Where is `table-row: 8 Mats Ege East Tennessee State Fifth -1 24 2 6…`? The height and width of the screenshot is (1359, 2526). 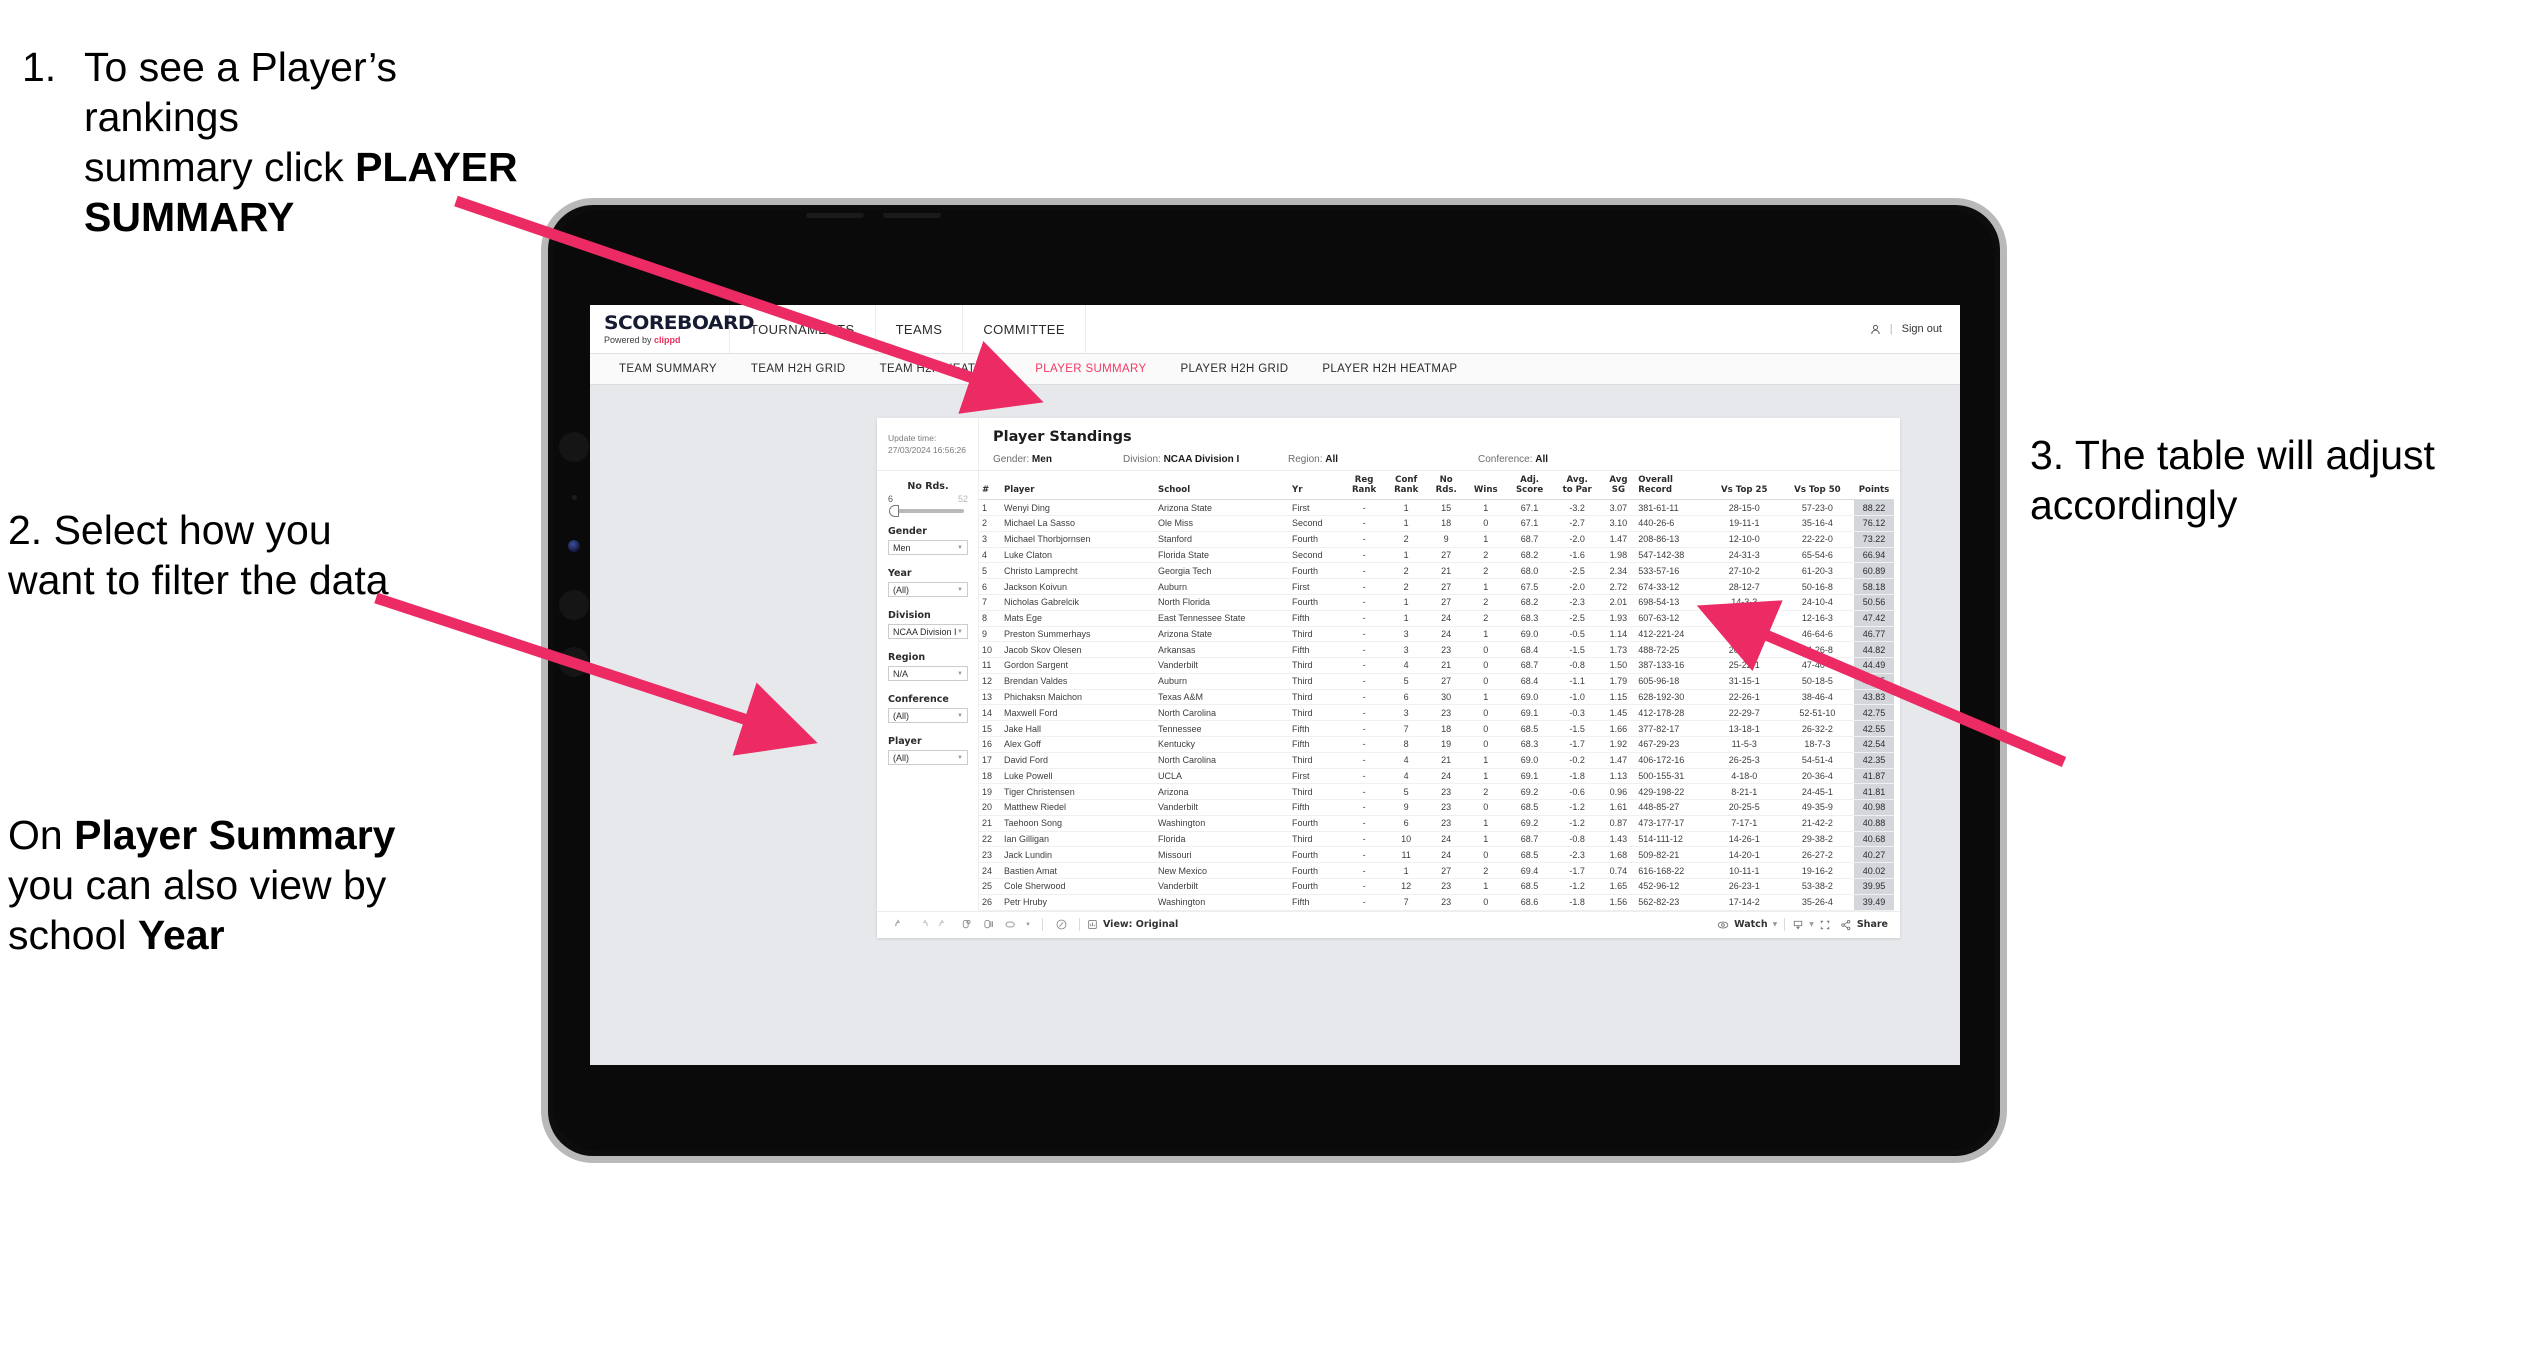 table-row: 8 Mats Ege East Tennessee State Fifth -1 24 2 6… is located at coordinates (1436, 618).